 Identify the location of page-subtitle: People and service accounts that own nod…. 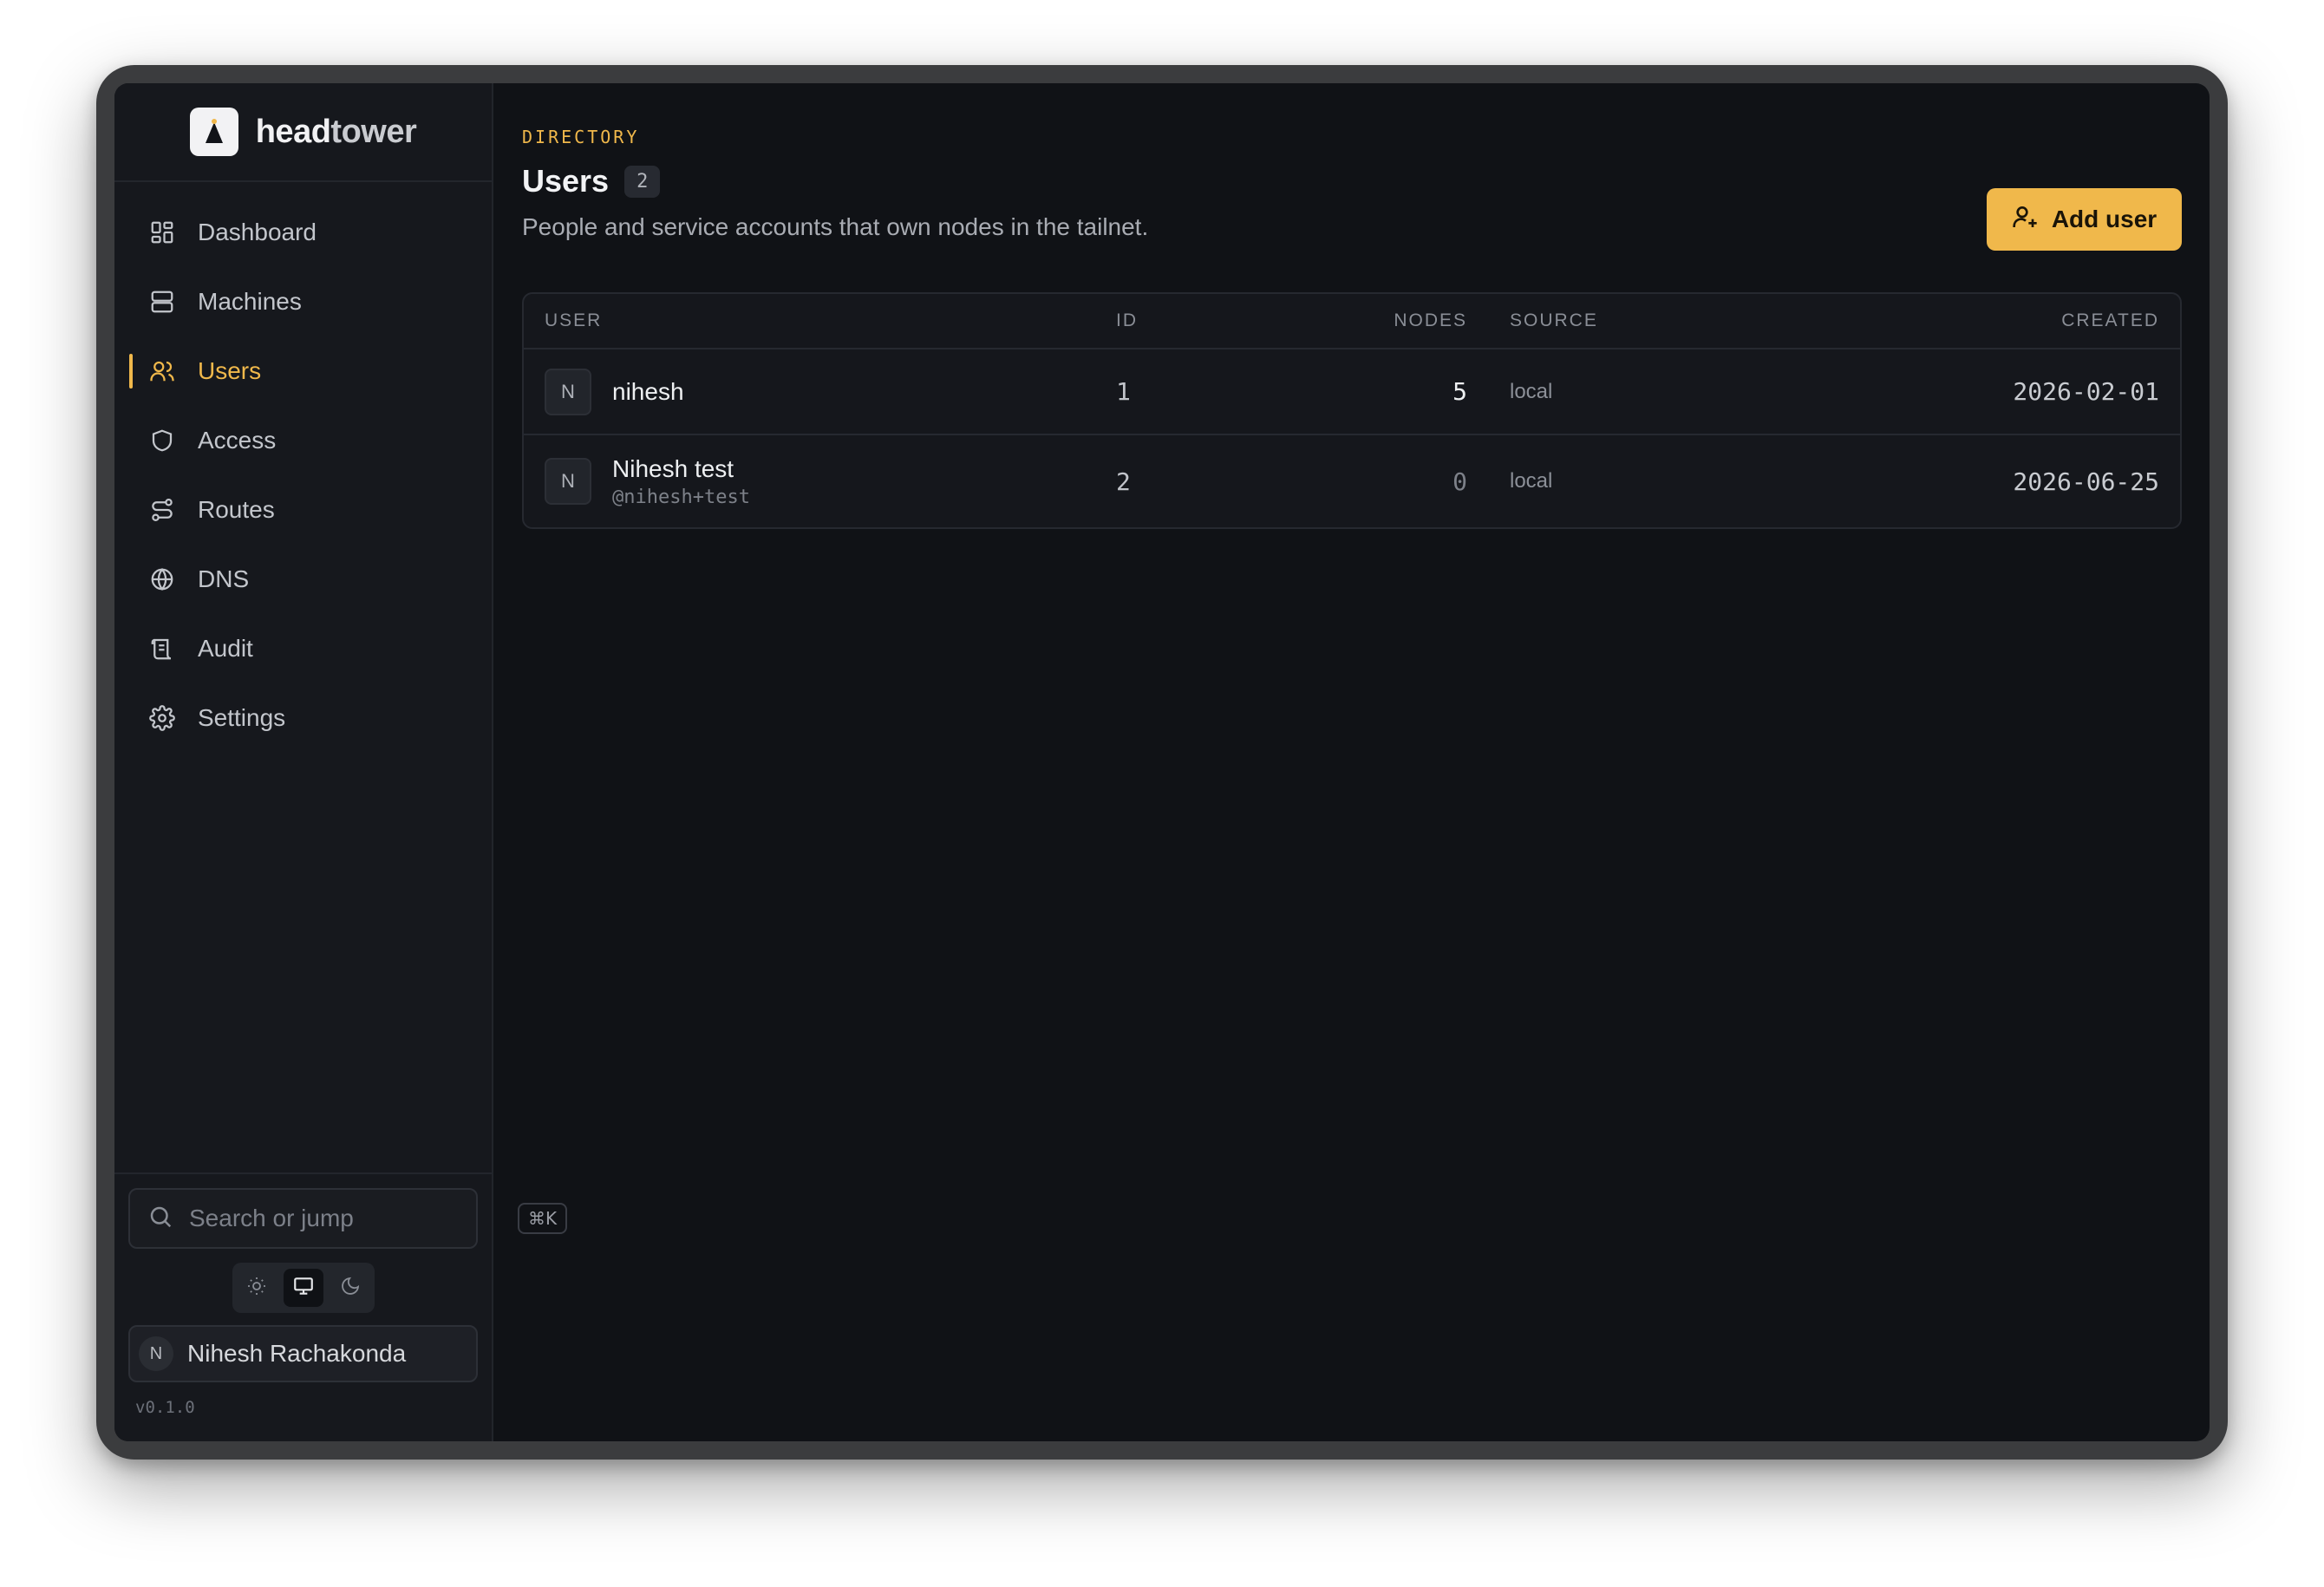
(835, 226).